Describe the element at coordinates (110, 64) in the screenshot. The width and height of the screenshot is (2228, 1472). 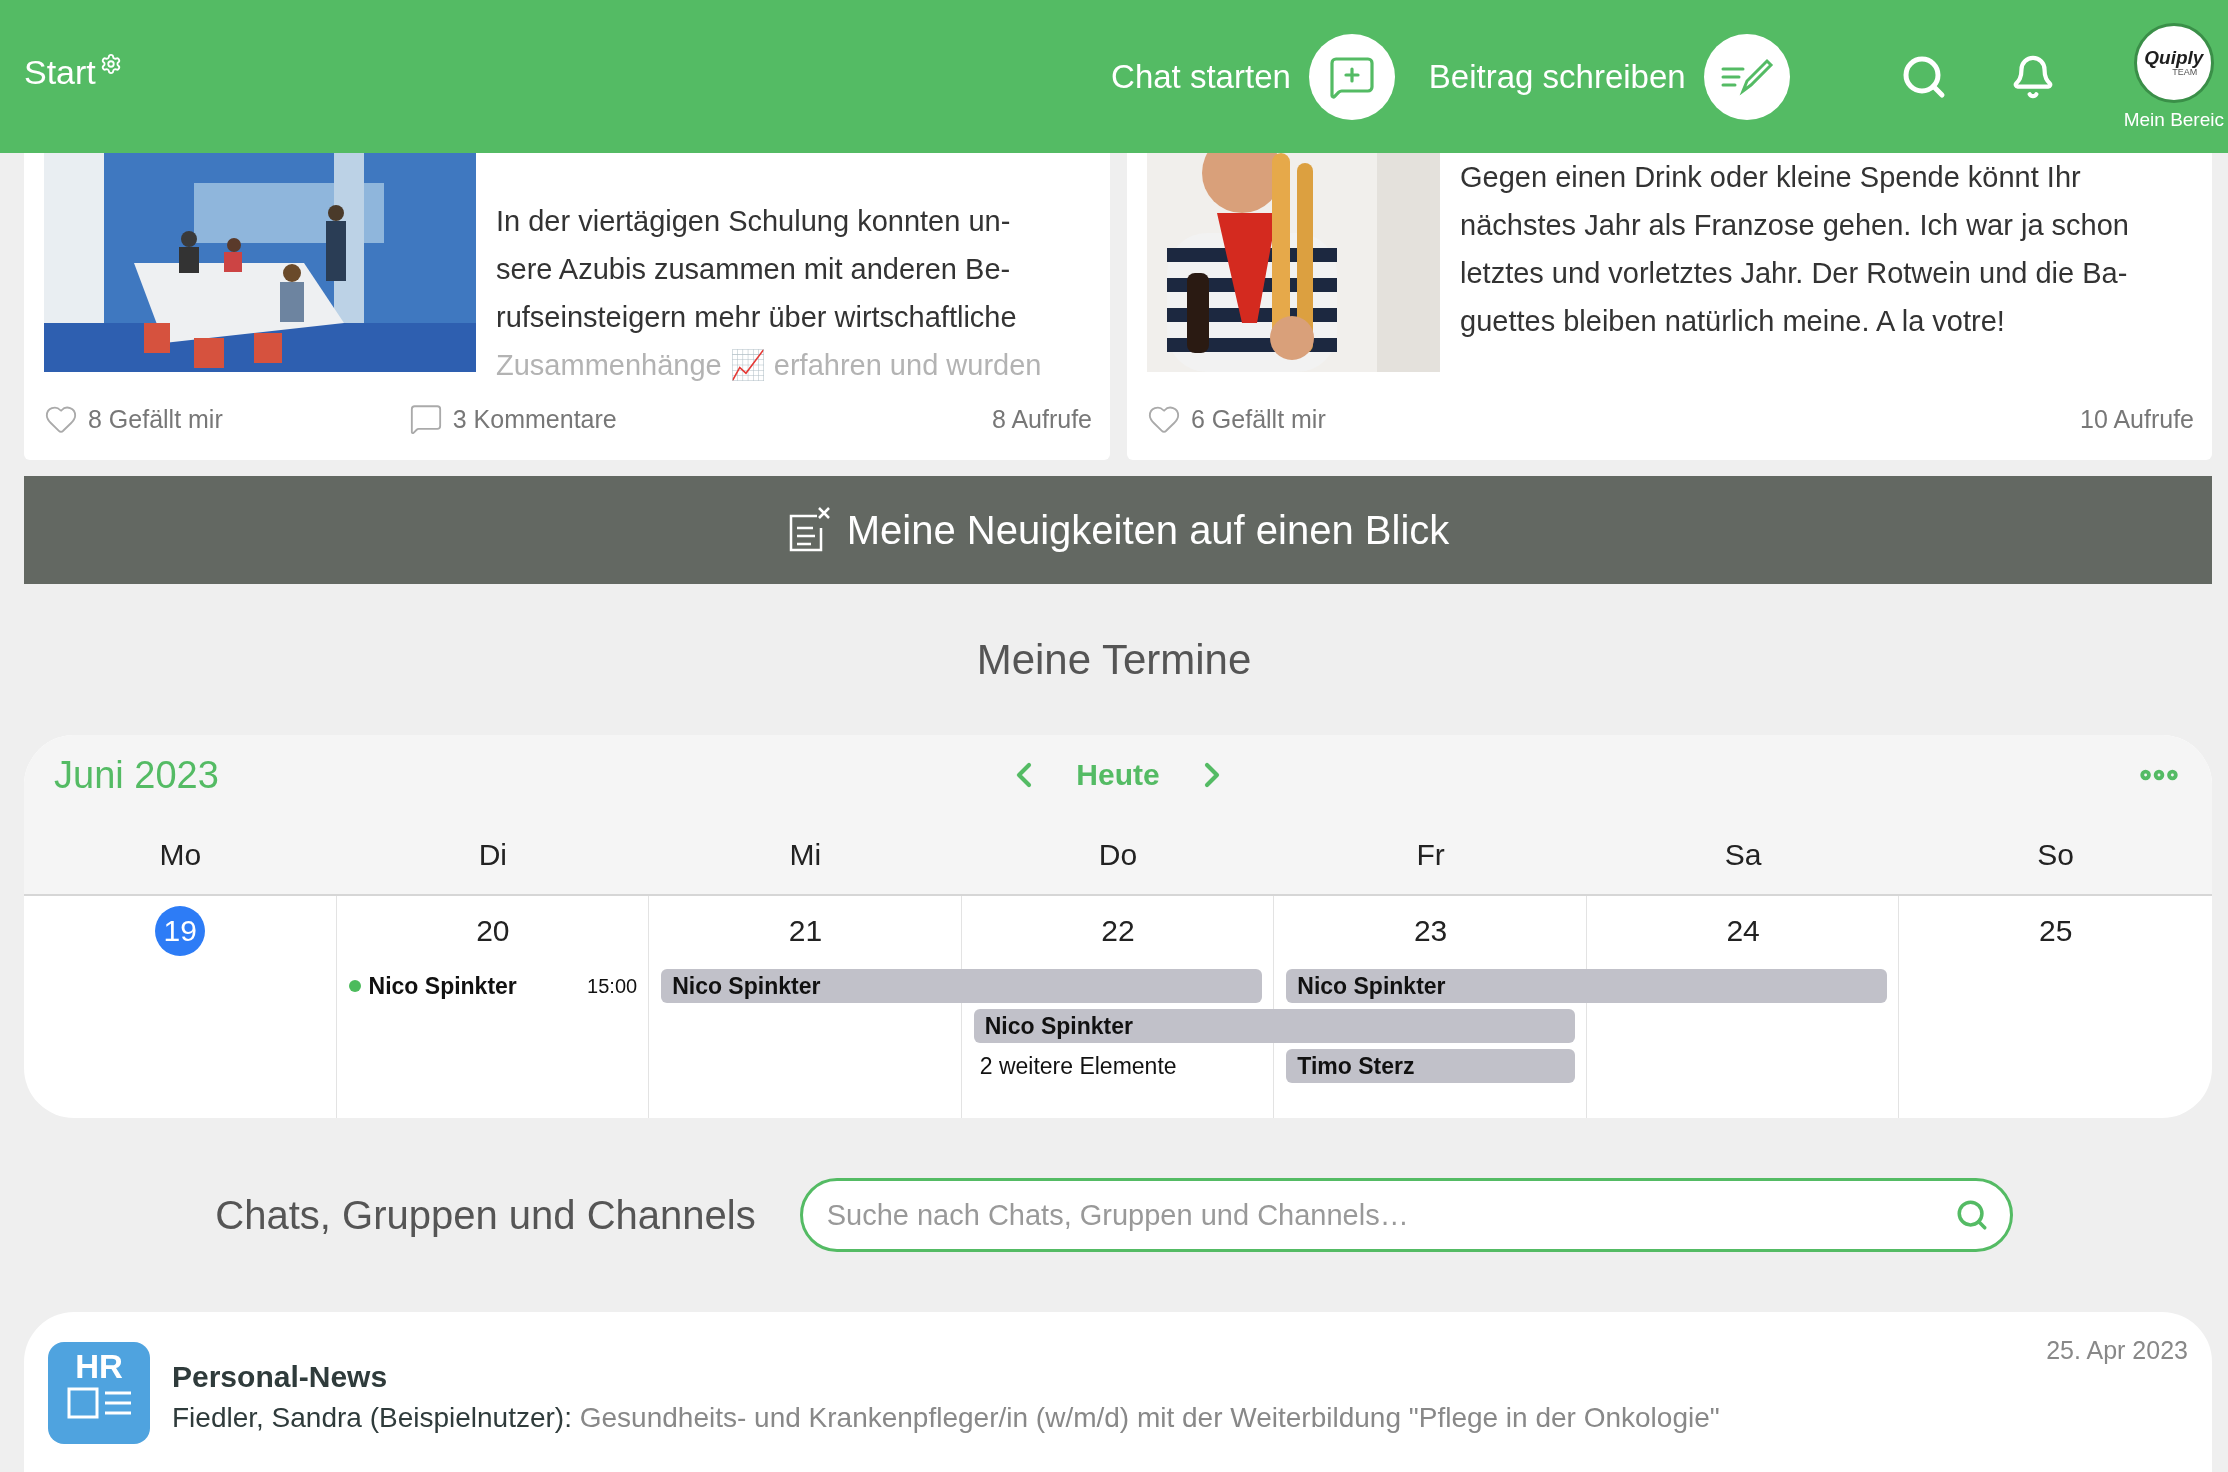
I see `settings-icon` at that location.